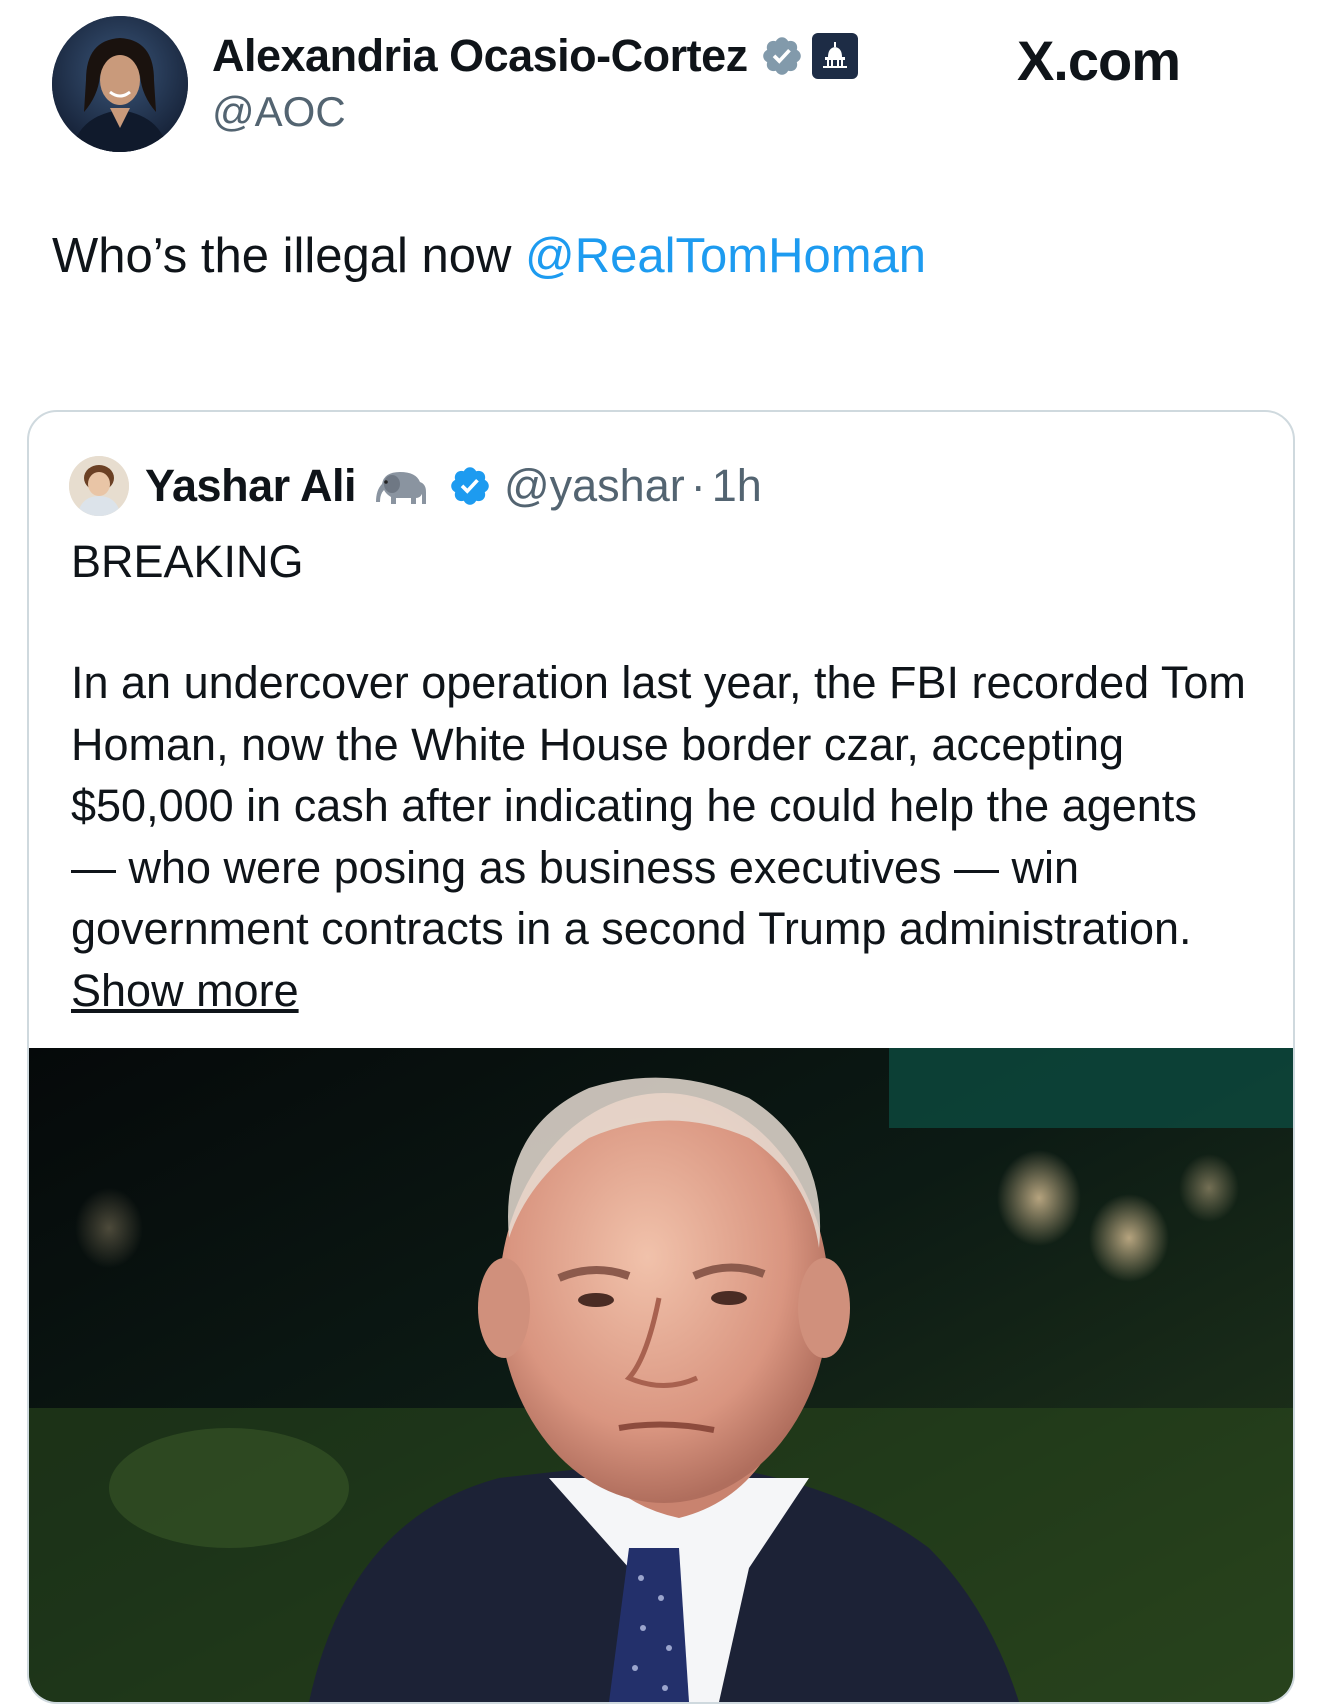 Image resolution: width=1320 pixels, height=1704 pixels. I want to click on author-info: Alexandria Ocasio-Cortez @AOC, so click(535, 82).